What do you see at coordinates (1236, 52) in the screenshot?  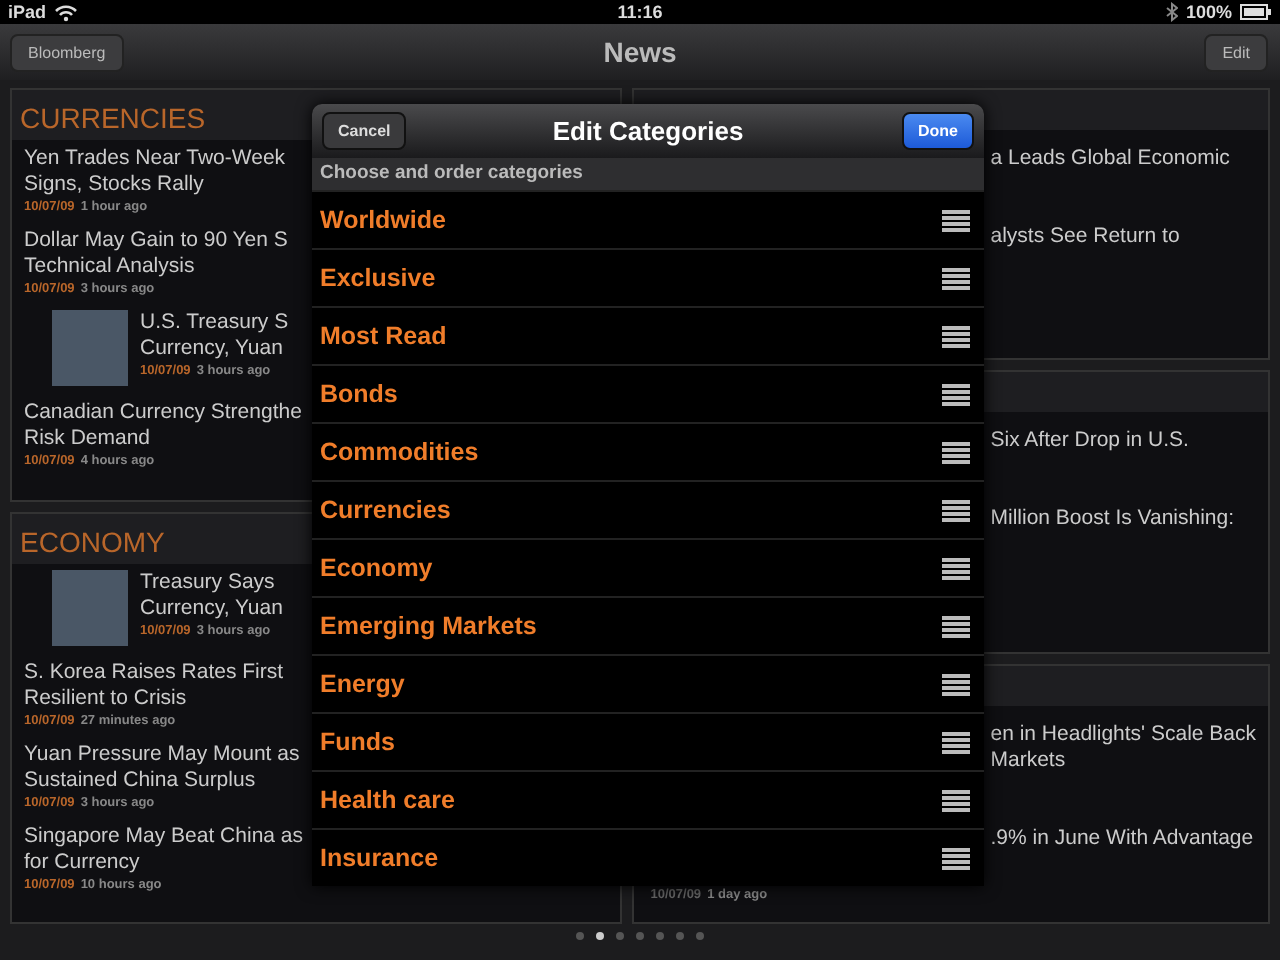 I see `edit-button: Edit` at bounding box center [1236, 52].